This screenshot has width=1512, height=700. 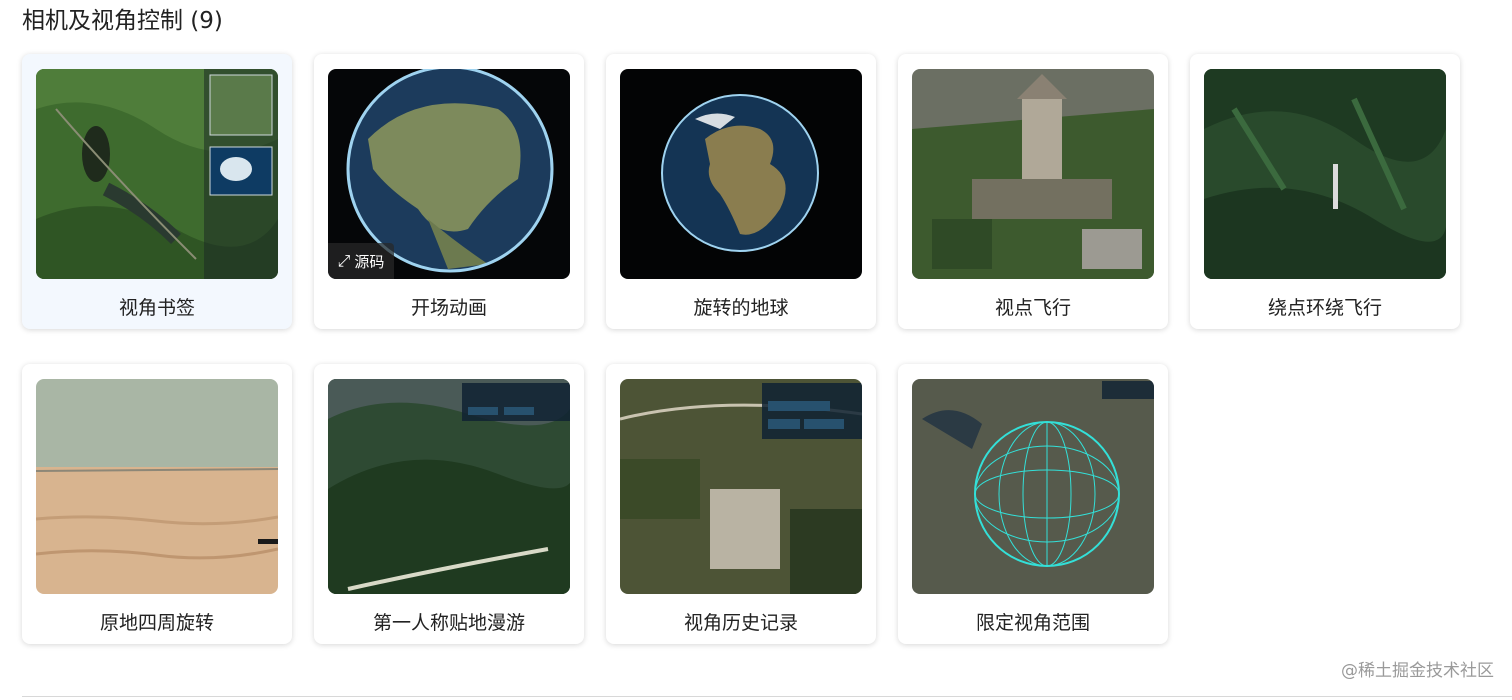 I want to click on watermark: @稀土掘金技术社区, so click(x=1417, y=671).